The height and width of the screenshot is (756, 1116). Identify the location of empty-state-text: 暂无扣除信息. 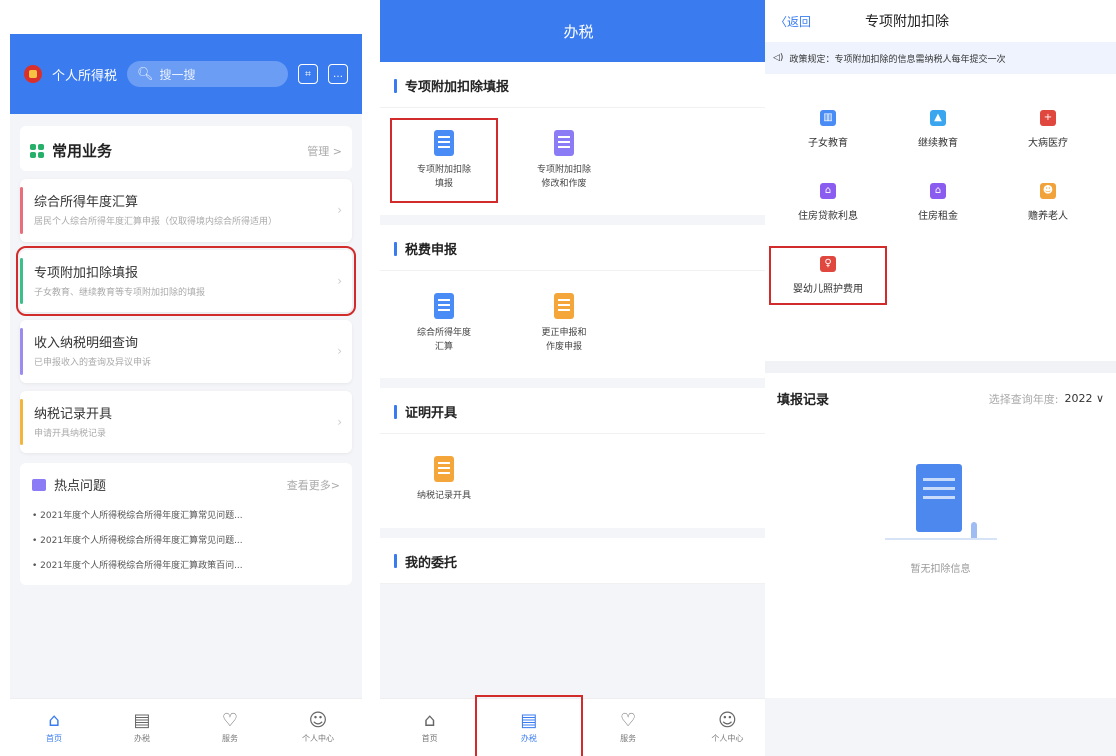
(940, 569).